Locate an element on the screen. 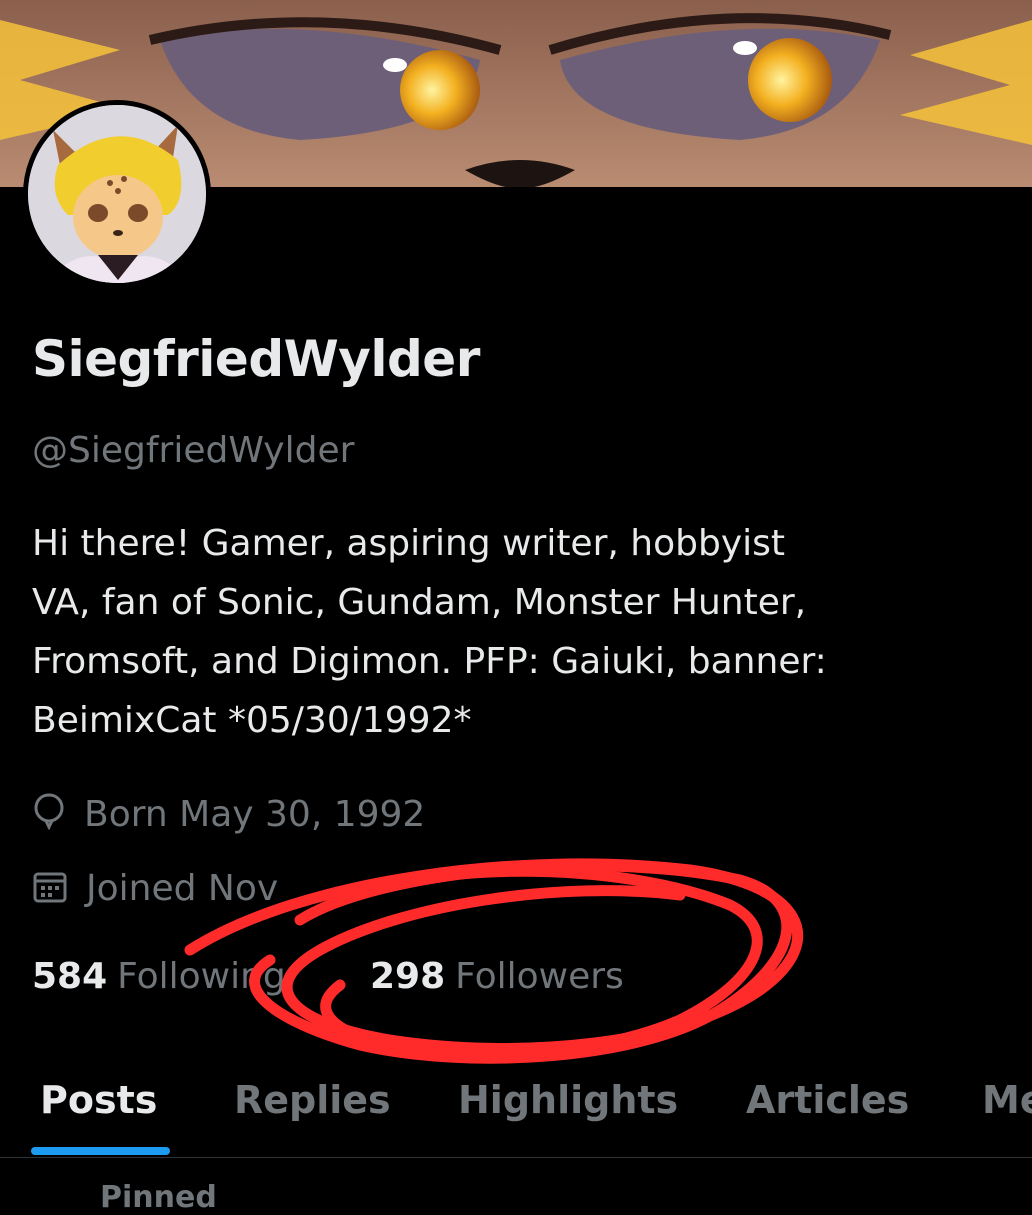 The image size is (1032, 1215). tab-replies: Replies is located at coordinates (312, 1100).